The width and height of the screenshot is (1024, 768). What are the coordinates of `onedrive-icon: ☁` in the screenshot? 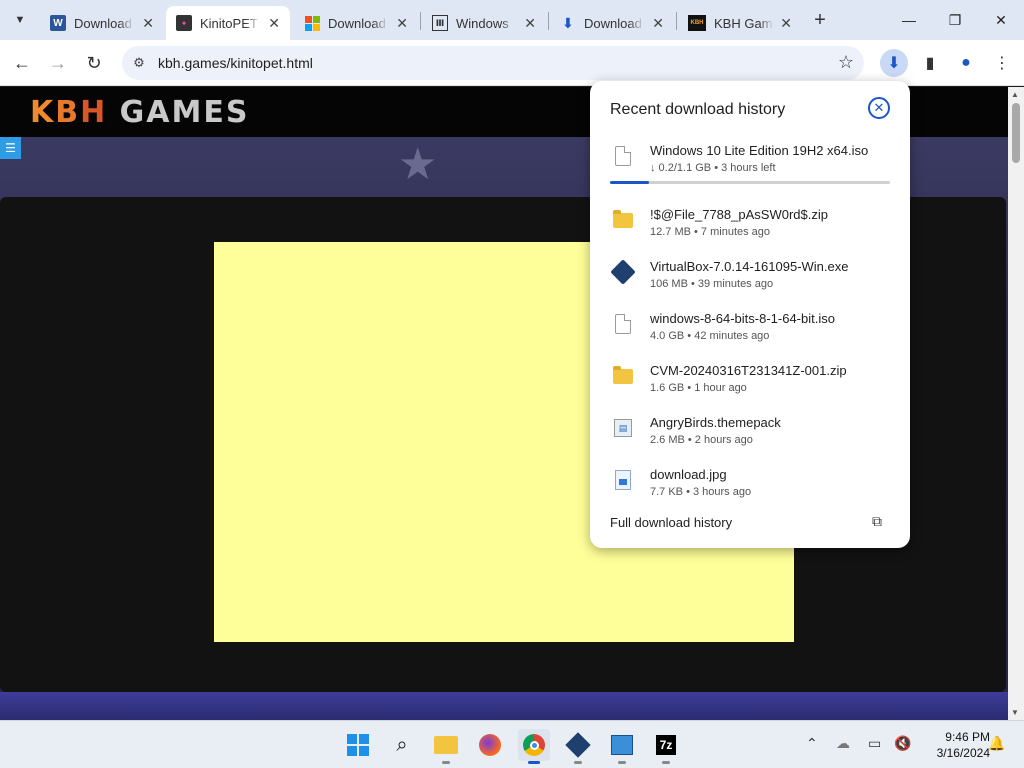 It's located at (843, 743).